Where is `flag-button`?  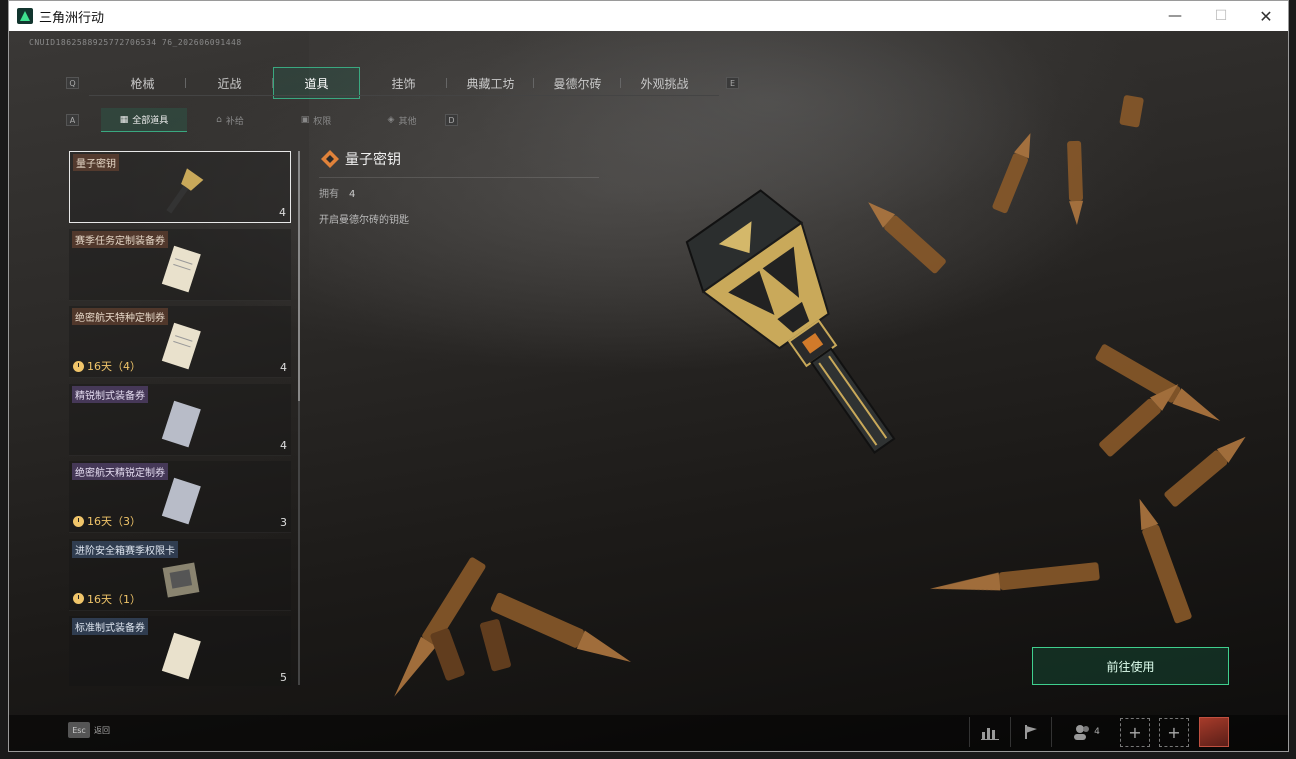 flag-button is located at coordinates (1030, 732).